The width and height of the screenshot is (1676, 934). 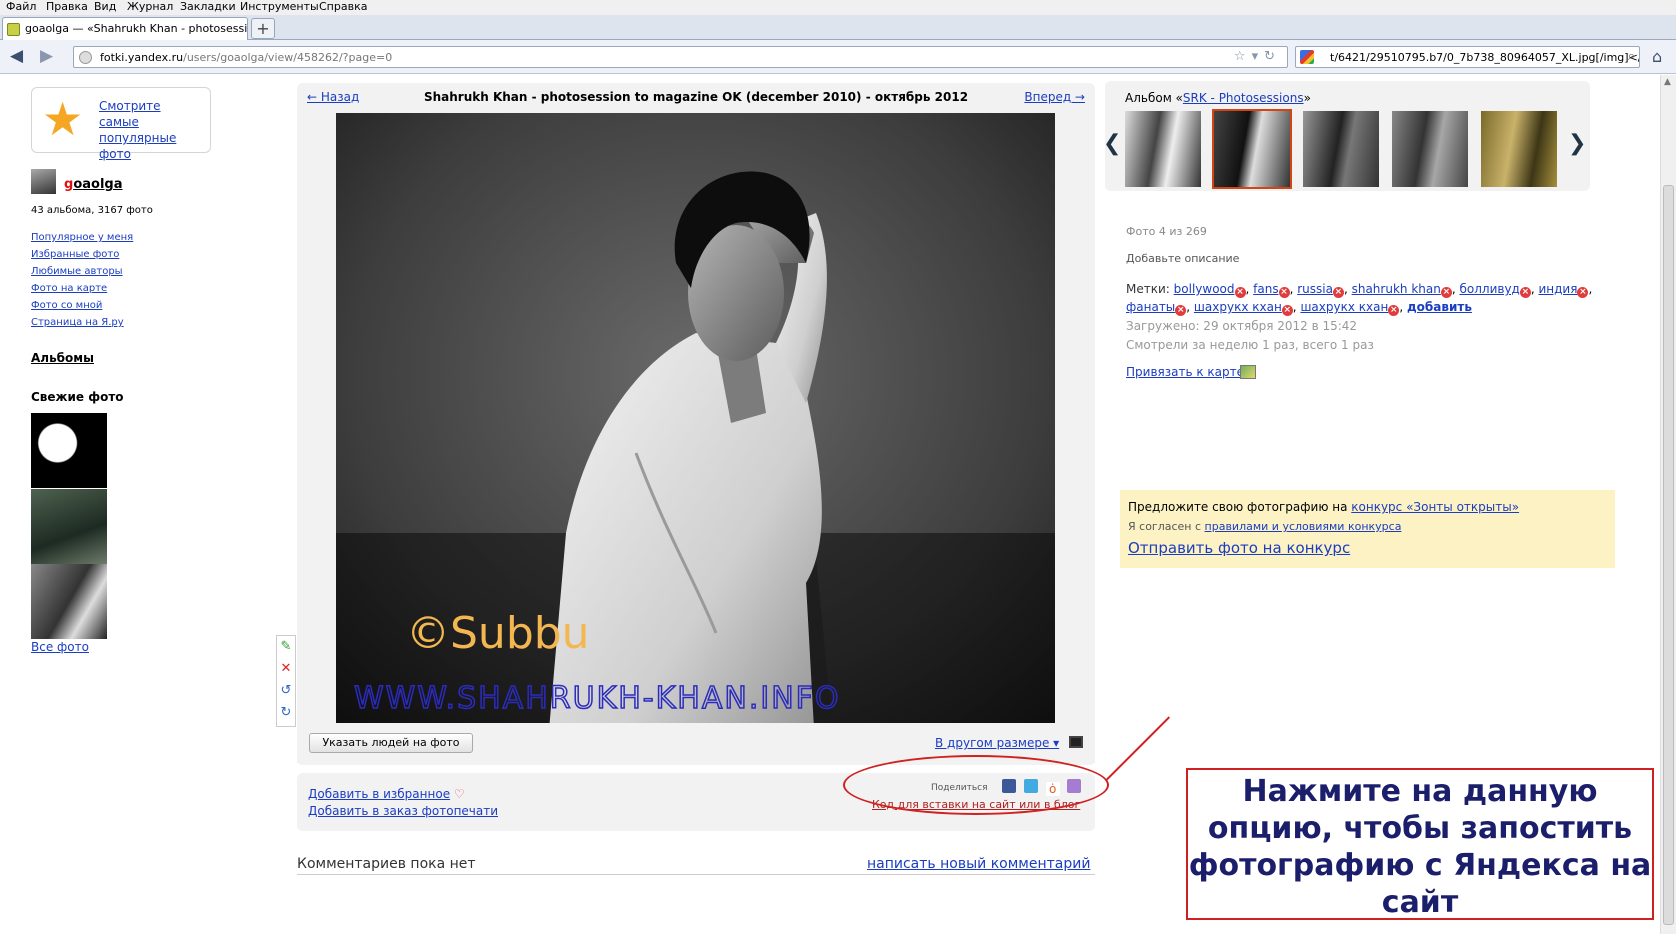 What do you see at coordinates (1239, 548) in the screenshot?
I see `send-to-contest-link: Отправить фото на конкурс` at bounding box center [1239, 548].